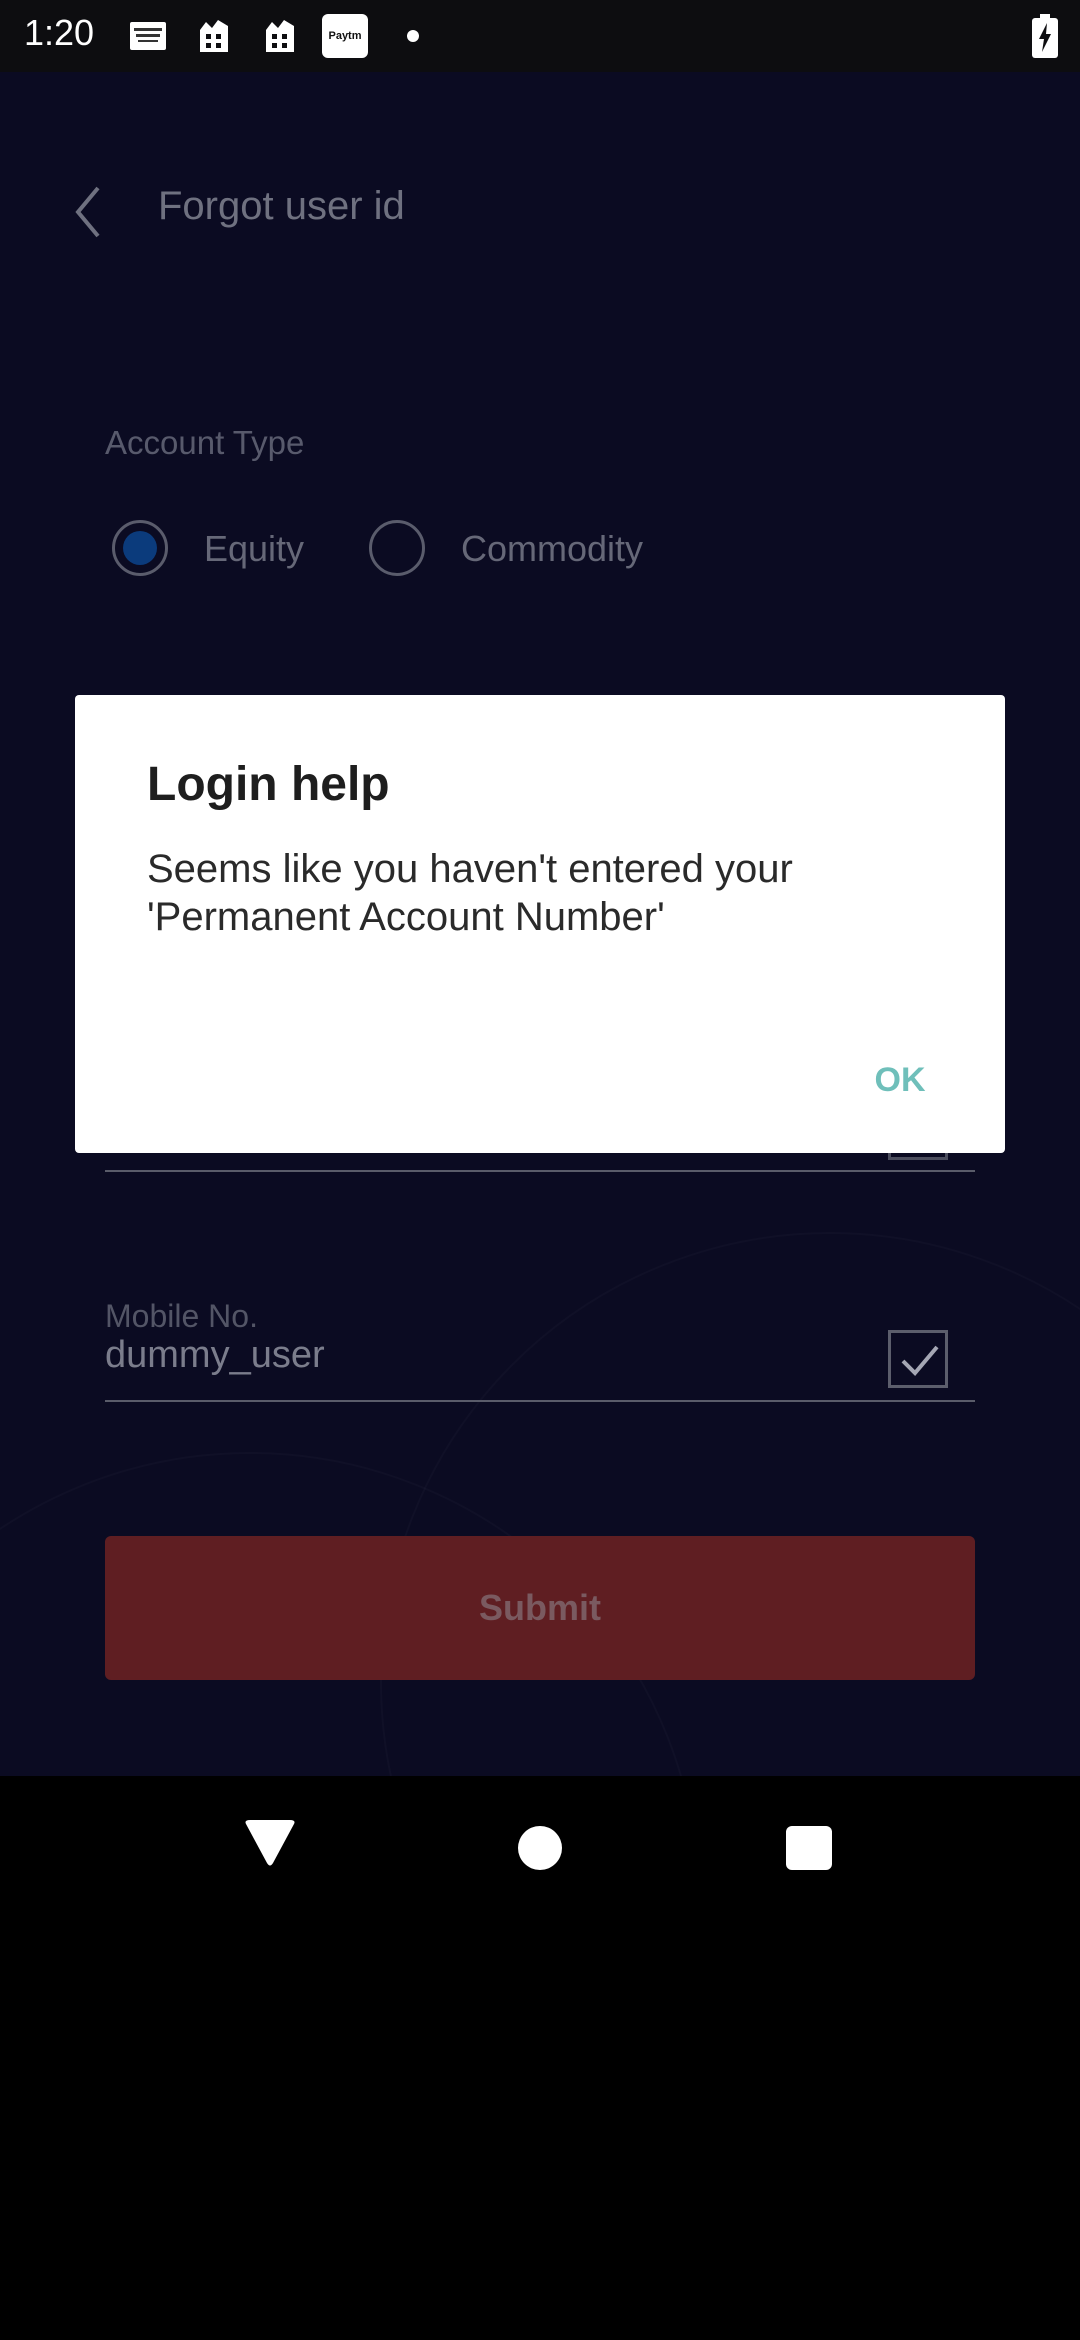 Image resolution: width=1080 pixels, height=2340 pixels. What do you see at coordinates (900, 1080) in the screenshot?
I see `ok-button: OK` at bounding box center [900, 1080].